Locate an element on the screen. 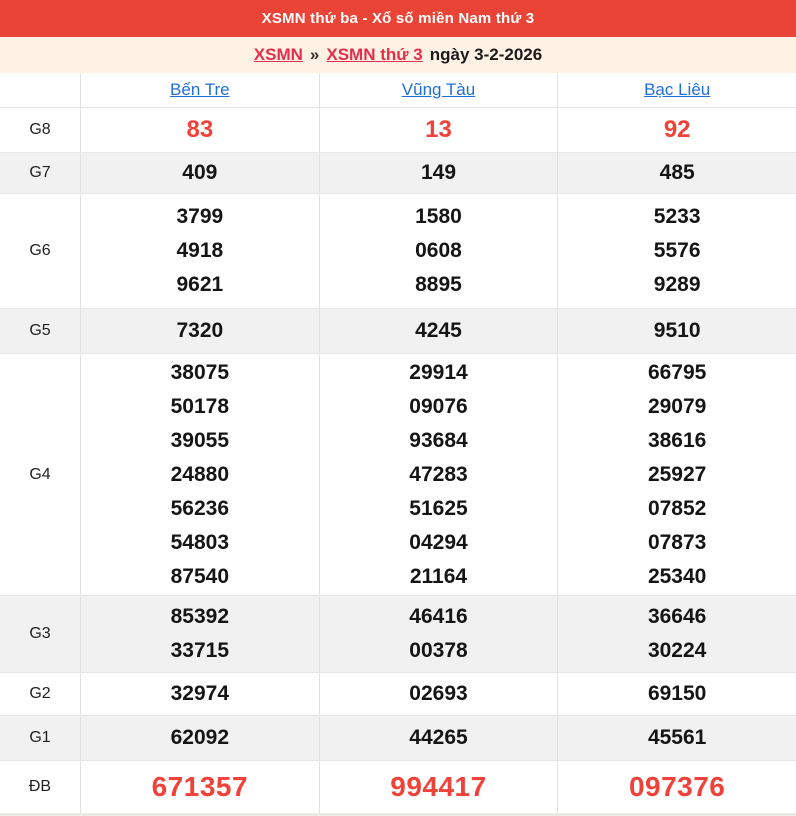 The image size is (796, 816). result-number: 85392 is located at coordinates (200, 616).